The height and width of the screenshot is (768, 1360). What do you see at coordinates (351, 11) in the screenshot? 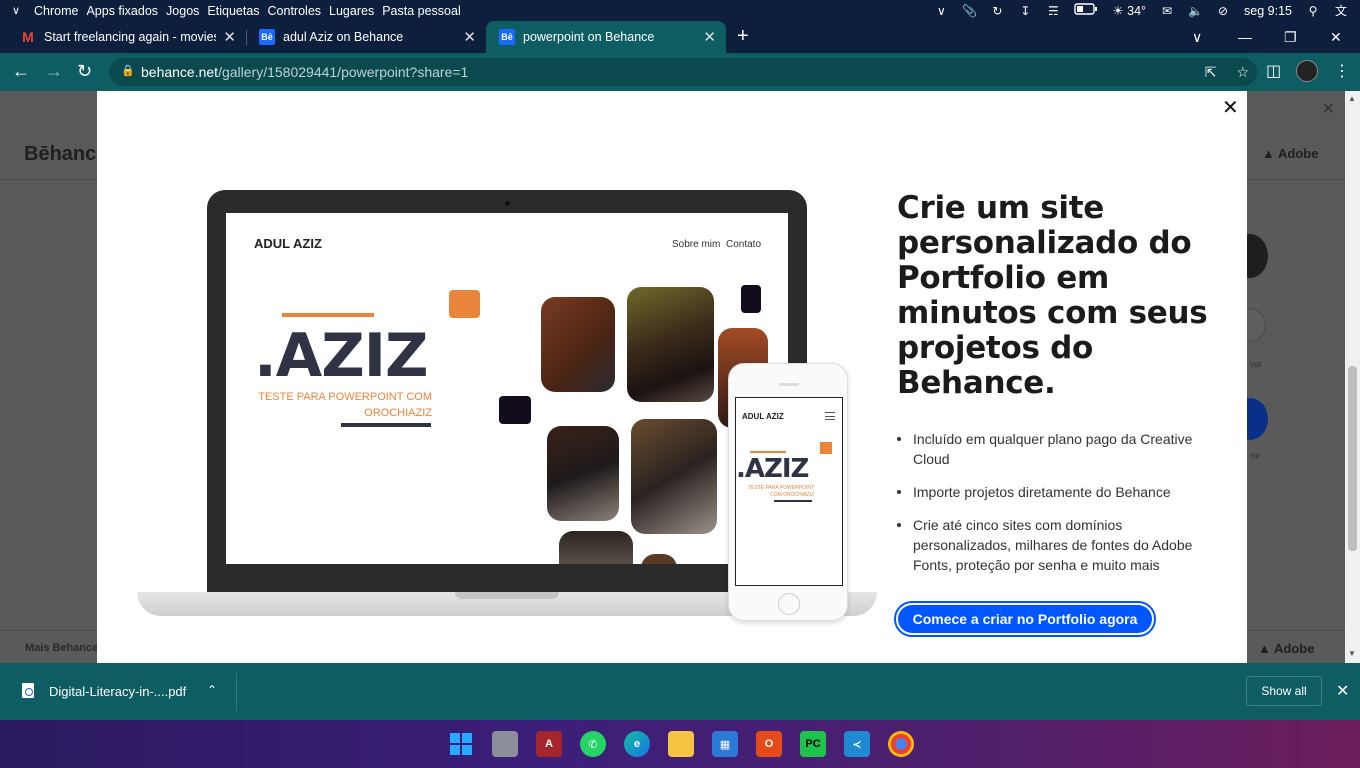
I see `menu-item-lugares: Lugares` at bounding box center [351, 11].